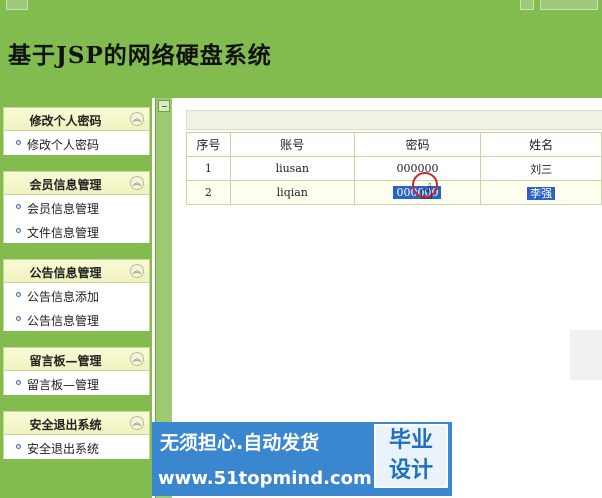  What do you see at coordinates (394, 120) in the screenshot?
I see `panel-title-bar` at bounding box center [394, 120].